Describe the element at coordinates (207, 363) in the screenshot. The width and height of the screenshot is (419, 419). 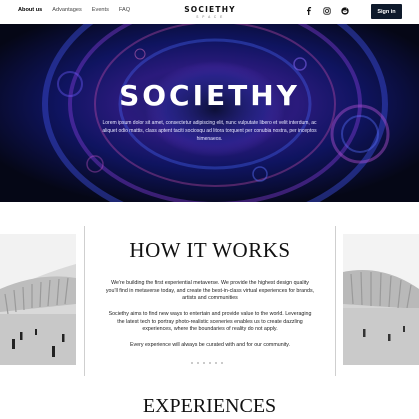
I see `carousel-dots` at that location.